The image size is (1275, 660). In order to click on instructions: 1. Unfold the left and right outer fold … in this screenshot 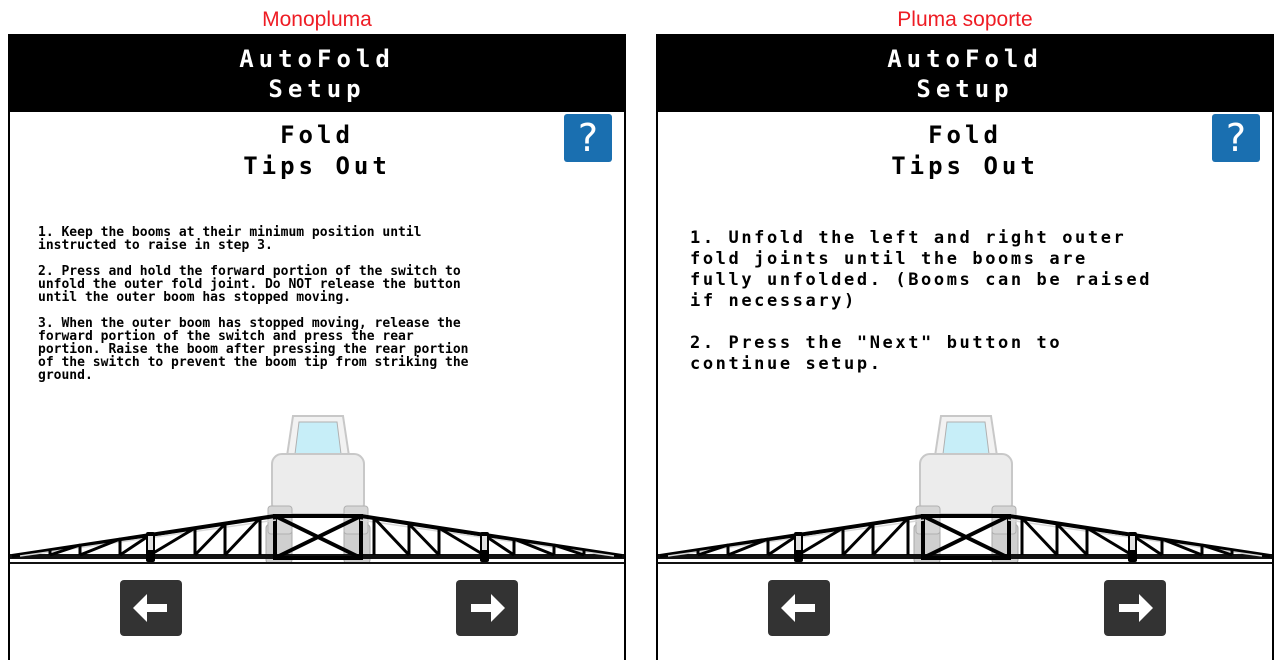, I will do `click(974, 312)`.